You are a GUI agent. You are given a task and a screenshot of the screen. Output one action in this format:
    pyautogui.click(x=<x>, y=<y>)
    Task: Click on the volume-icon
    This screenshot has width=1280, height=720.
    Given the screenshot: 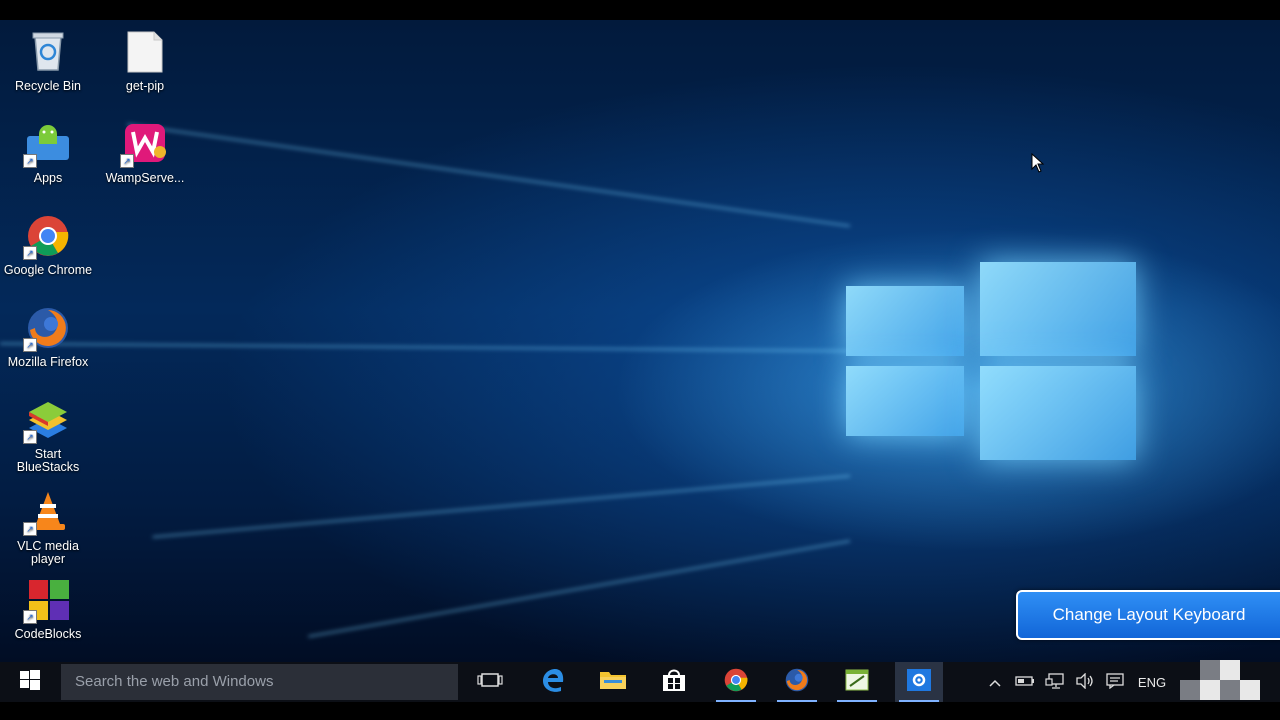 What is the action you would take?
    pyautogui.click(x=1085, y=681)
    